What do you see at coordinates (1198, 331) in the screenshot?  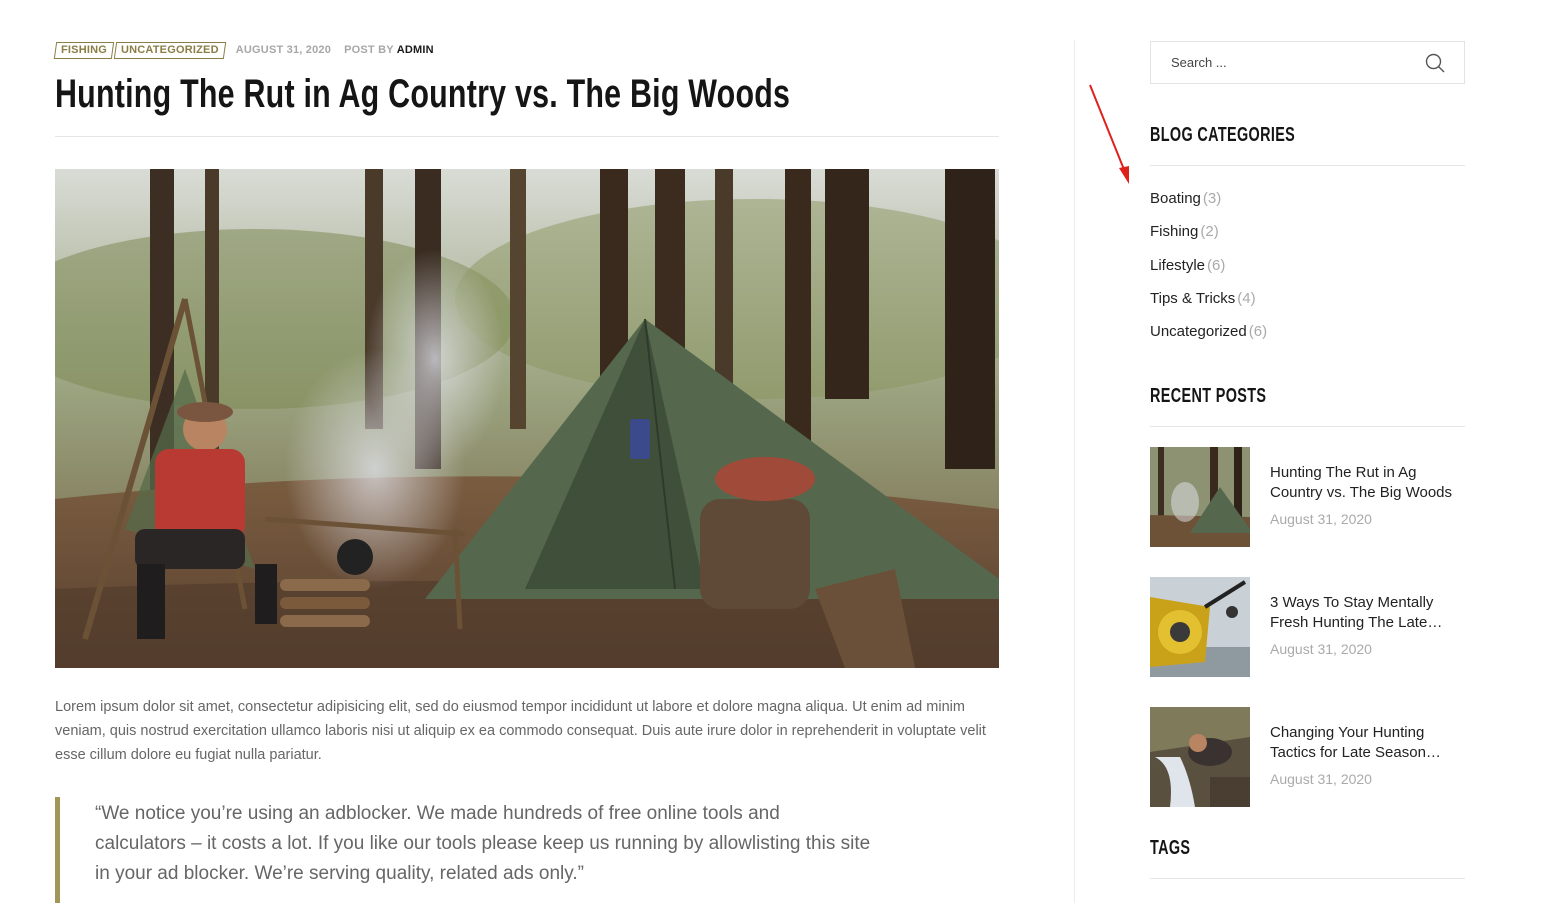 I see `category-link-uncategorized: Uncategorized` at bounding box center [1198, 331].